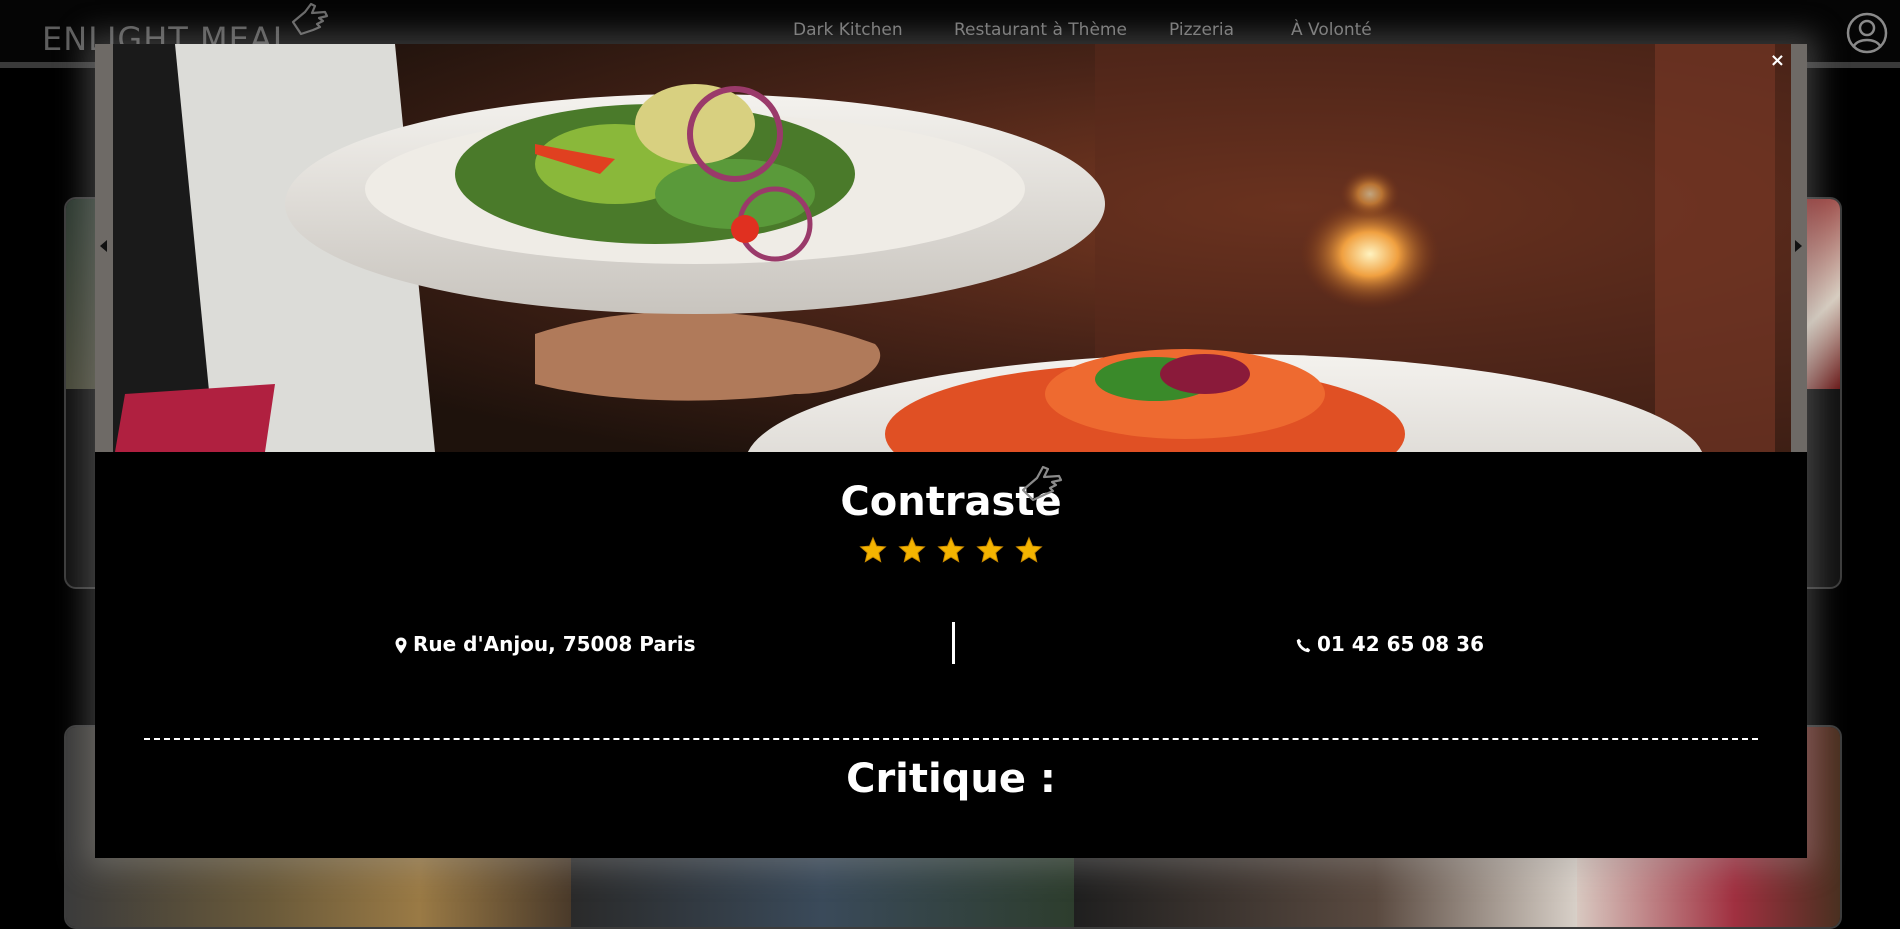  What do you see at coordinates (1331, 30) in the screenshot?
I see `nav-a-volonte: À Volonté` at bounding box center [1331, 30].